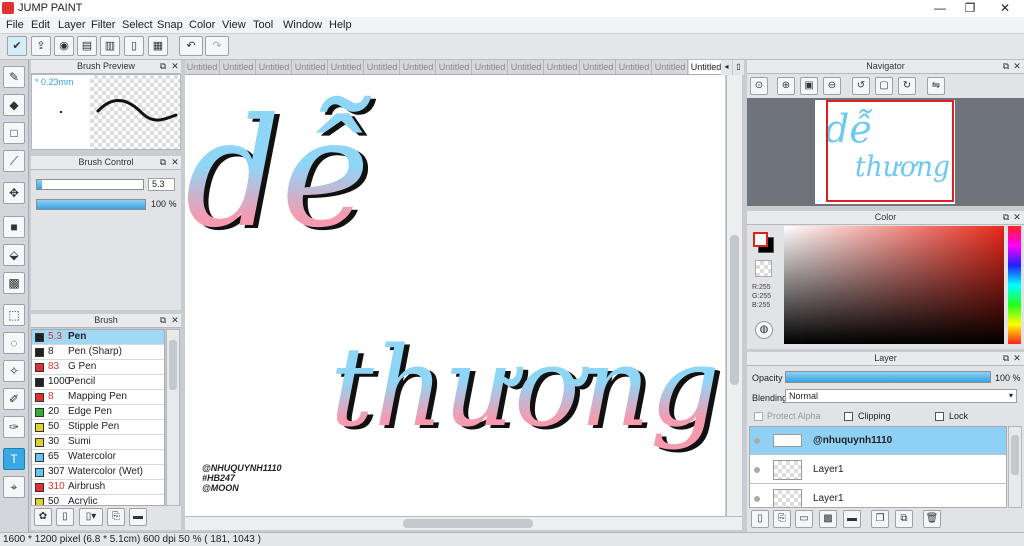 The image size is (1024, 546). What do you see at coordinates (14, 315) in the screenshot?
I see `select-rect-tool-icon: ⬚` at bounding box center [14, 315].